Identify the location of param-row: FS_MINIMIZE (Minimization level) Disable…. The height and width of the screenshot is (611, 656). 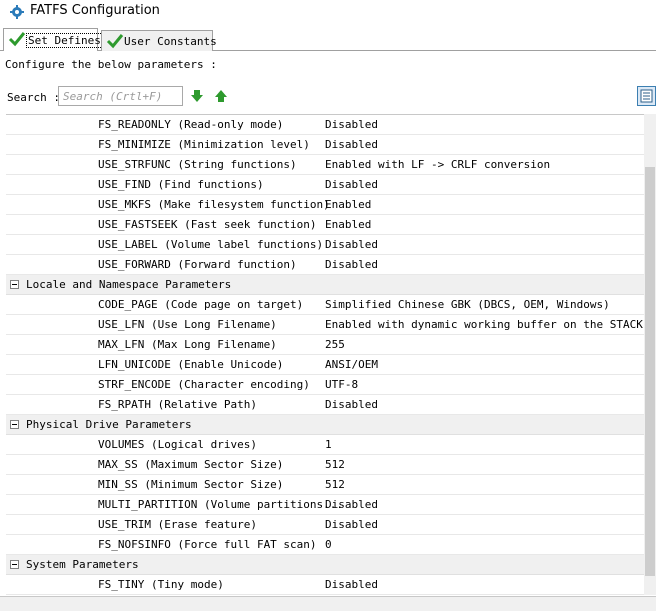
(325, 145).